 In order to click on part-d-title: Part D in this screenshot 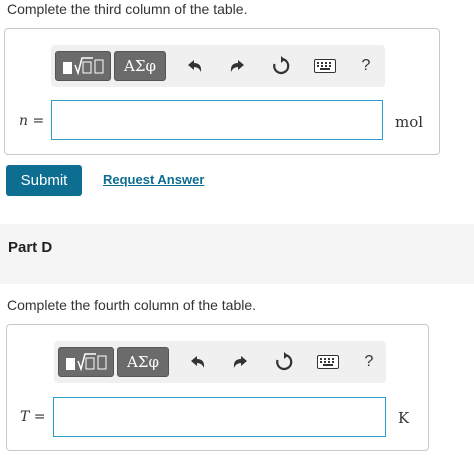, I will do `click(30, 247)`.